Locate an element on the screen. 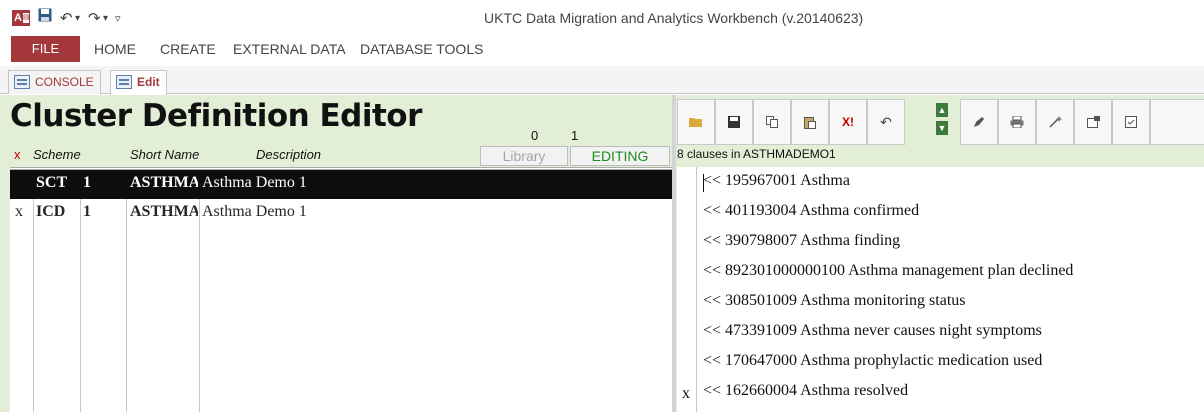 The width and height of the screenshot is (1204, 412). document-tabs: CONSOLE Edit is located at coordinates (602, 80).